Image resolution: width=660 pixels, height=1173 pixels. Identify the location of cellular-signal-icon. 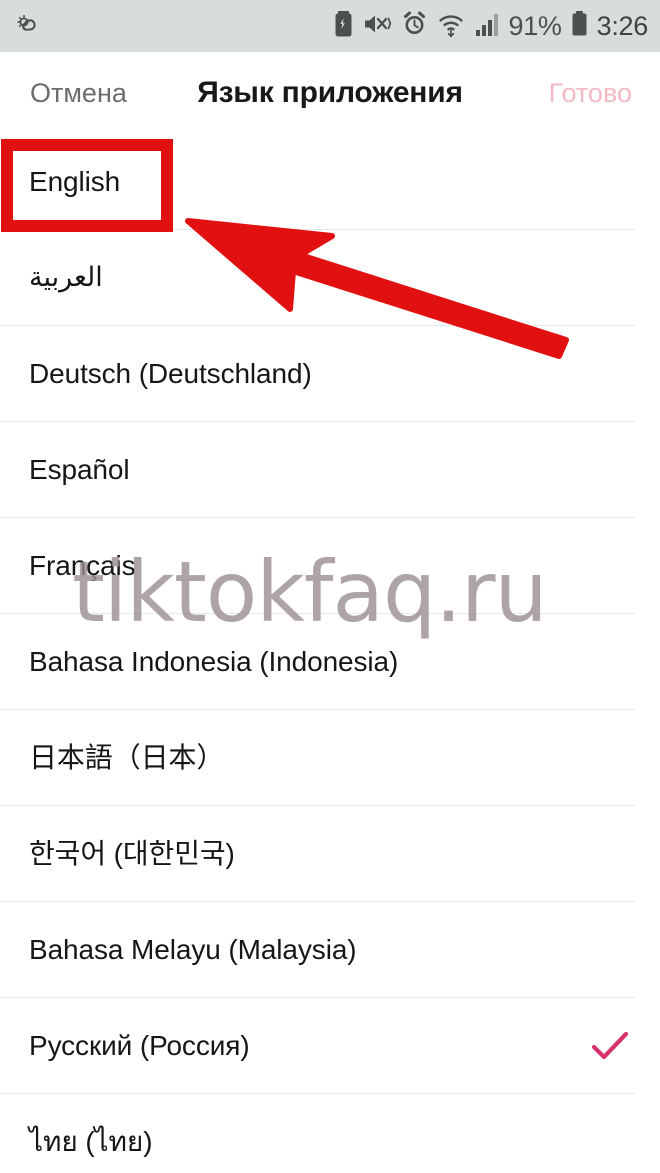
(487, 26).